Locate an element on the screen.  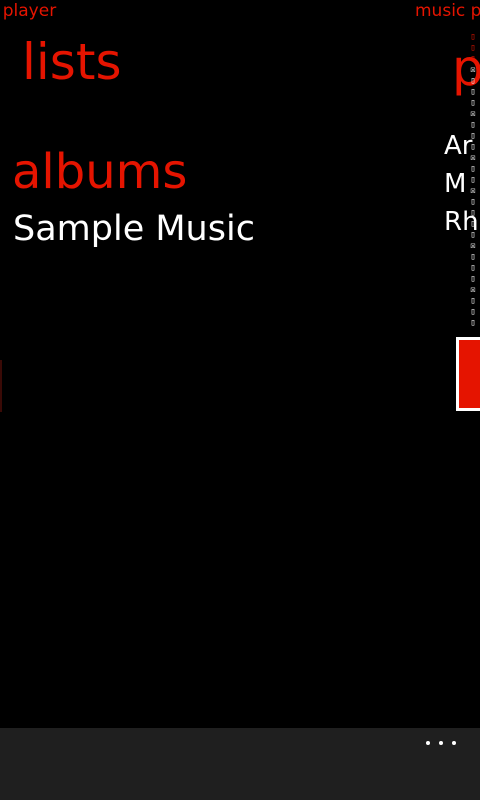
section-title-albums: albums is located at coordinates (100, 172).